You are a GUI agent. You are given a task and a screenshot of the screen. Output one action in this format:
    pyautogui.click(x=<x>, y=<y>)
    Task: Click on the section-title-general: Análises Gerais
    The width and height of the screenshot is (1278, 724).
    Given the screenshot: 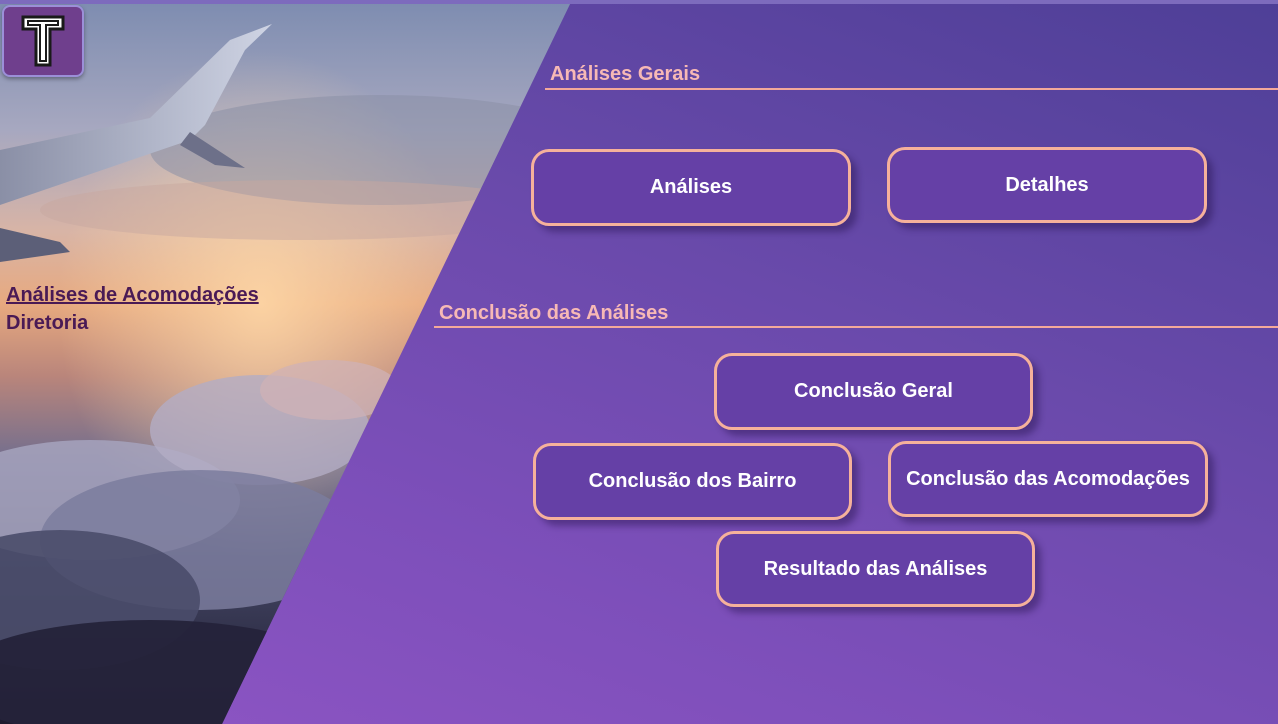 What is the action you would take?
    pyautogui.click(x=625, y=74)
    